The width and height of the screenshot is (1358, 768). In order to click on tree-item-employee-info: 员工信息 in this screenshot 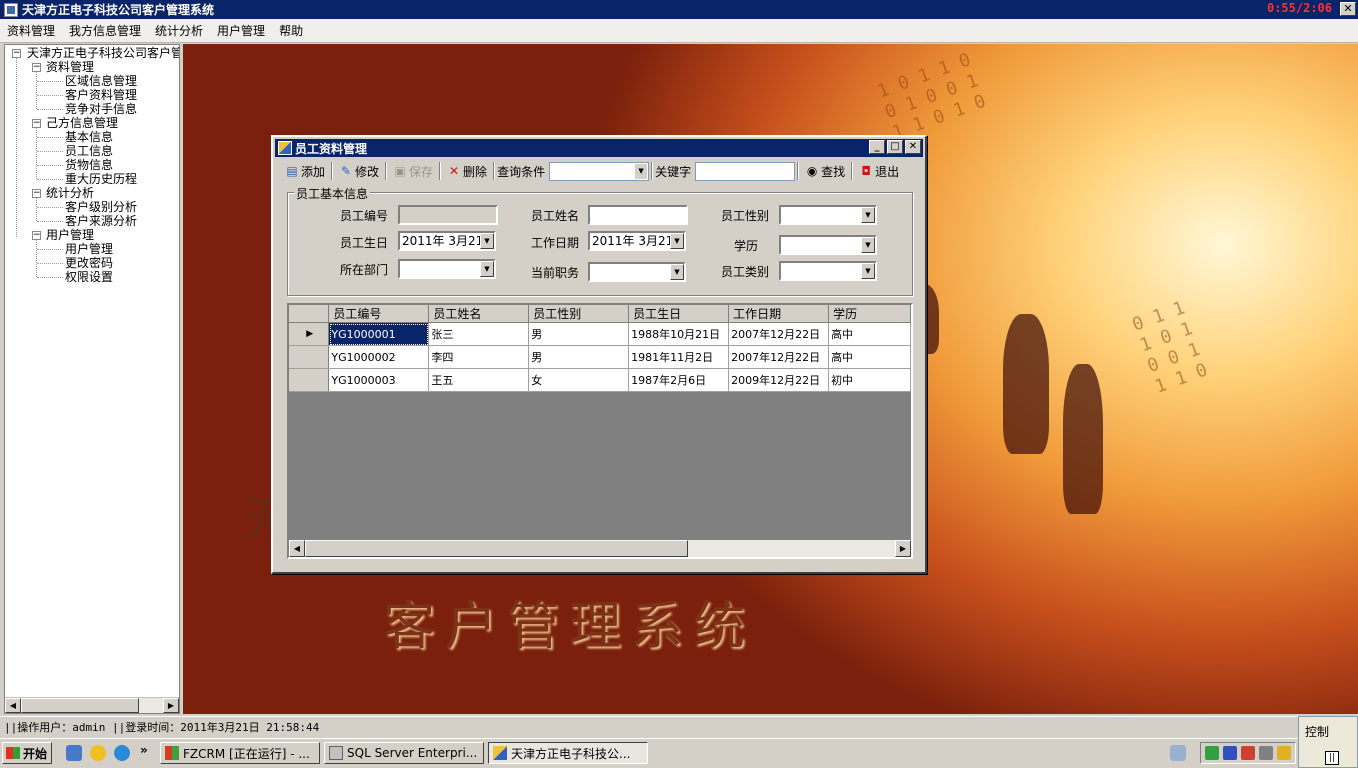, I will do `click(89, 151)`.